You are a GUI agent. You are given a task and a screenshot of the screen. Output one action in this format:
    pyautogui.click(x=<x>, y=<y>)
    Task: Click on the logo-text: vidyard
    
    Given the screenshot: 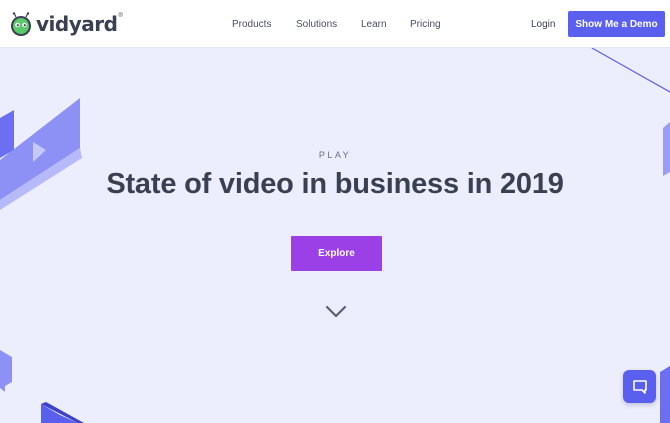 What is the action you would take?
    pyautogui.click(x=77, y=24)
    